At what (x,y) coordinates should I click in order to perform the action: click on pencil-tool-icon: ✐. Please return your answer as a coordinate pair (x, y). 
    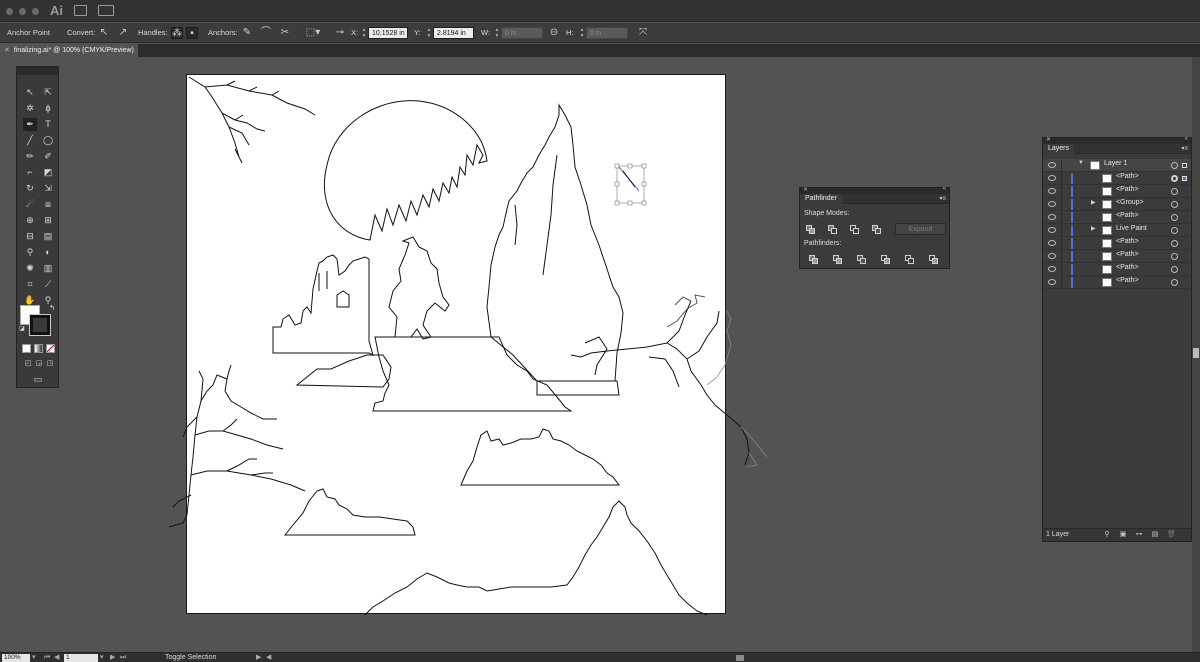
    Looking at the image, I should click on (48, 156).